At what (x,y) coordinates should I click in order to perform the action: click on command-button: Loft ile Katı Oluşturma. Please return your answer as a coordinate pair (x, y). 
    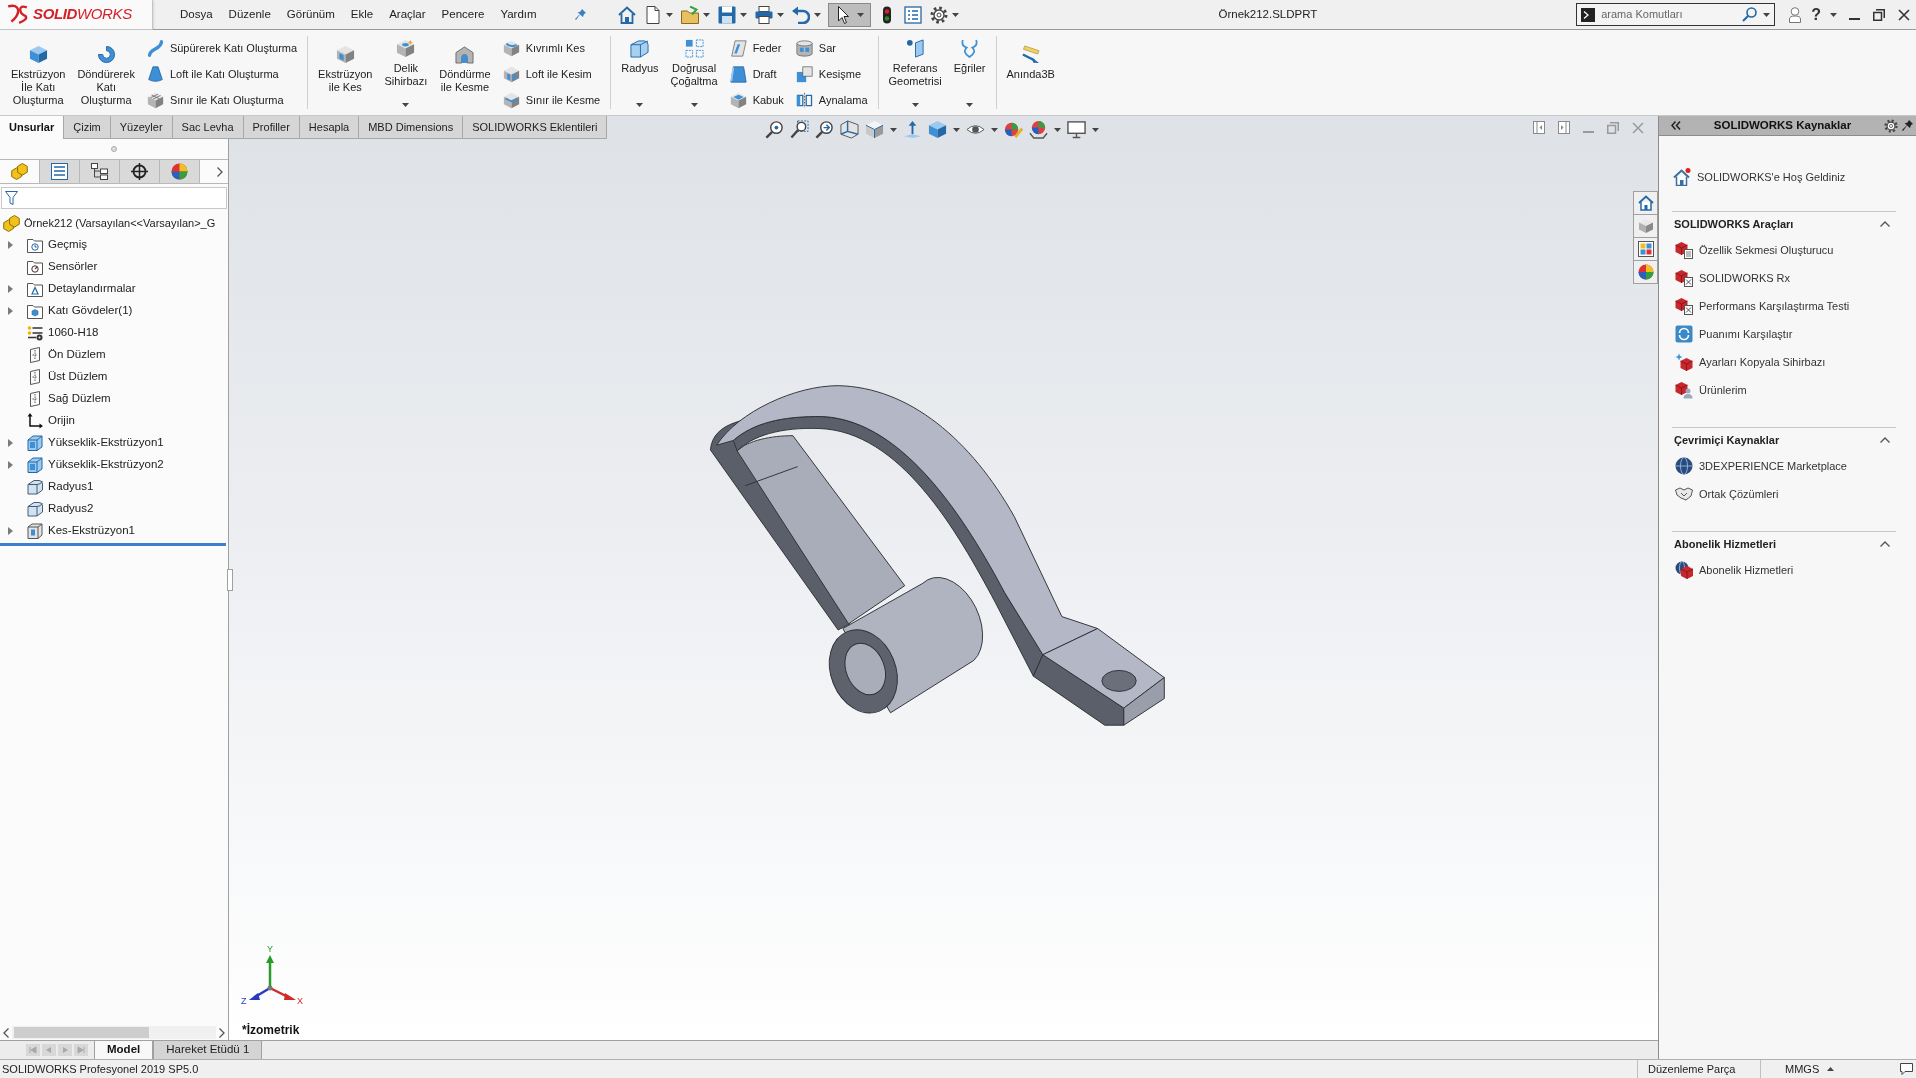
    Looking at the image, I should click on (222, 74).